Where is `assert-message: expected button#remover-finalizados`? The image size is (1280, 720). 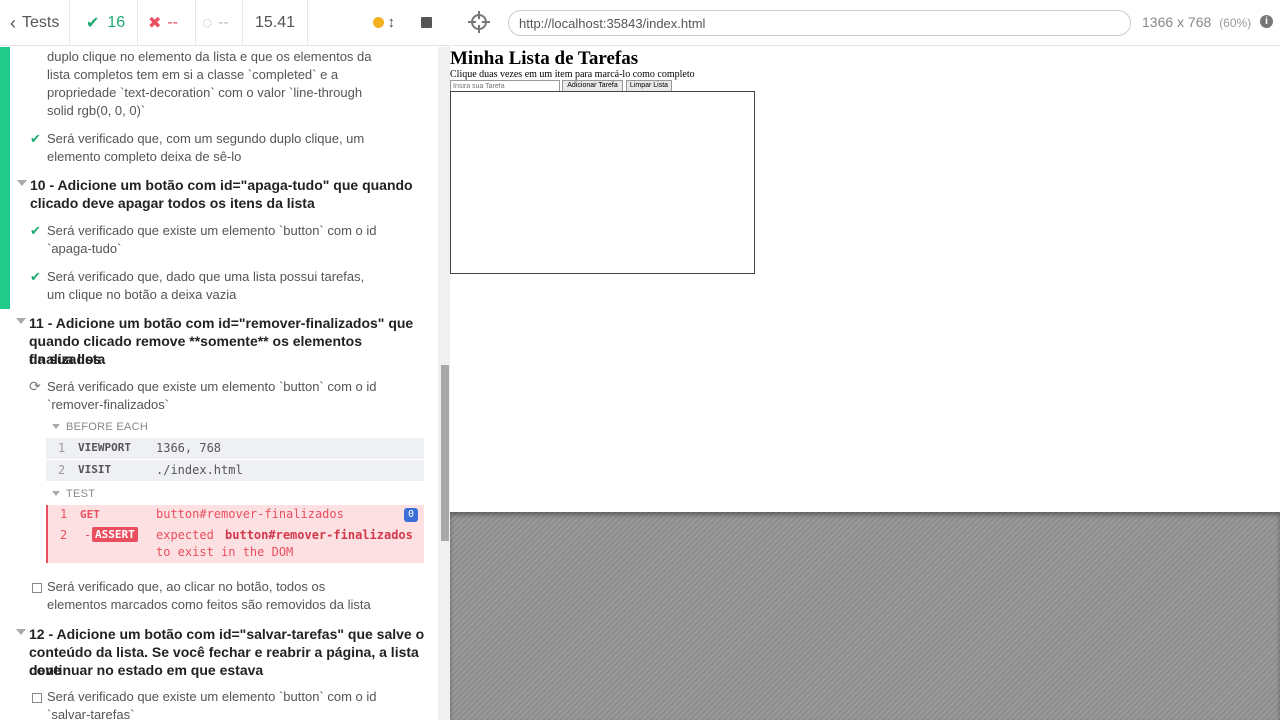 assert-message: expected button#remover-finalizados is located at coordinates (284, 535).